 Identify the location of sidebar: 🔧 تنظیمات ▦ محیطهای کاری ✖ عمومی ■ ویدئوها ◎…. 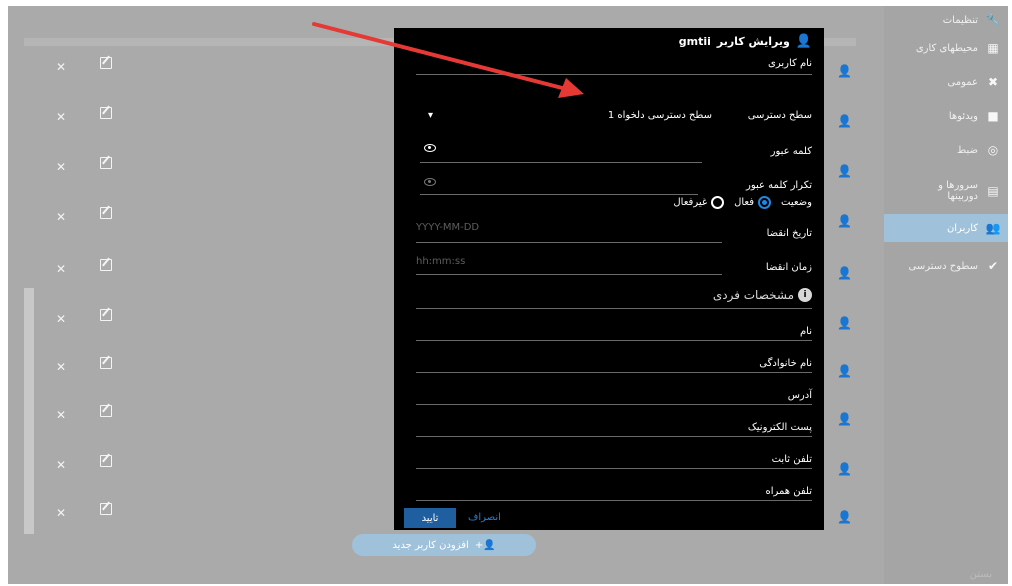
(946, 295).